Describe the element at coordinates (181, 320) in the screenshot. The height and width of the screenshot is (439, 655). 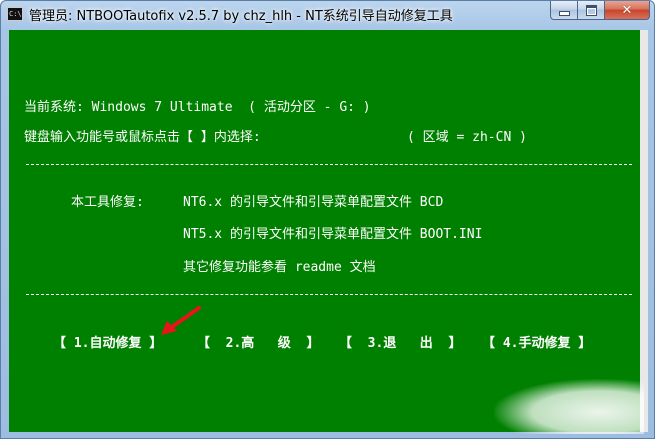
I see `arrow-icon` at that location.